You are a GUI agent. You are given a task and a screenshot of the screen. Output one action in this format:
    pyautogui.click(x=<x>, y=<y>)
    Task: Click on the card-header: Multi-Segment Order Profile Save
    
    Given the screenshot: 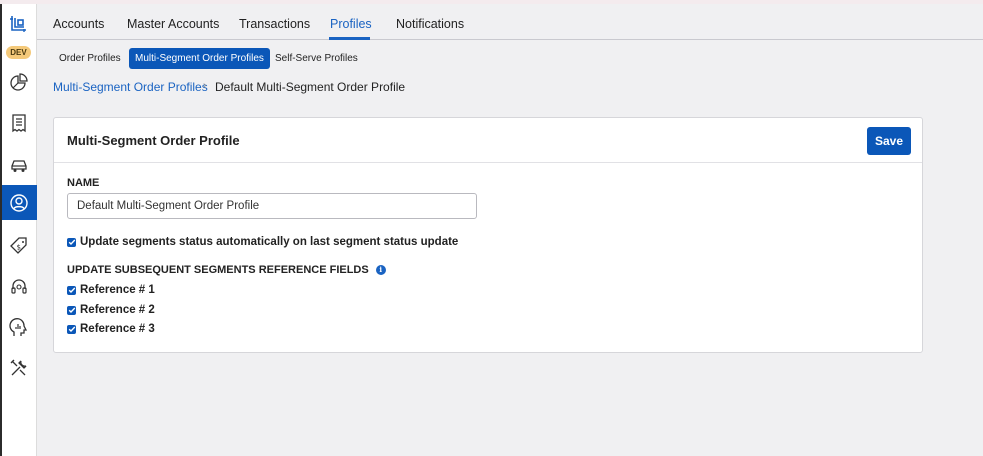 What is the action you would take?
    pyautogui.click(x=488, y=140)
    